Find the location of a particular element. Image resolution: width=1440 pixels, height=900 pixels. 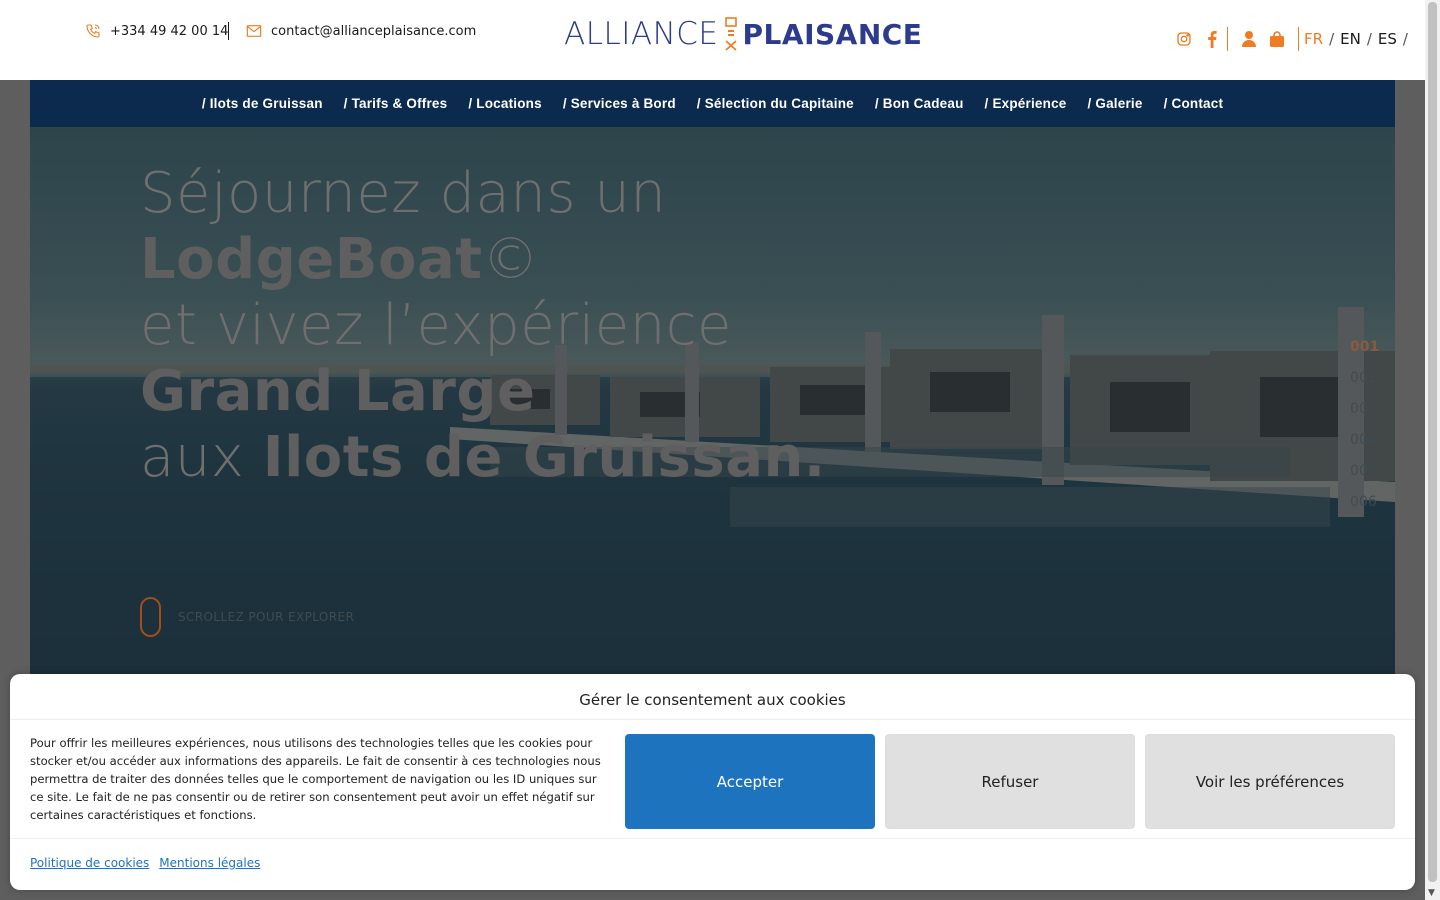

cookie-links: Politique de cookies Mentions légales is located at coordinates (145, 863).